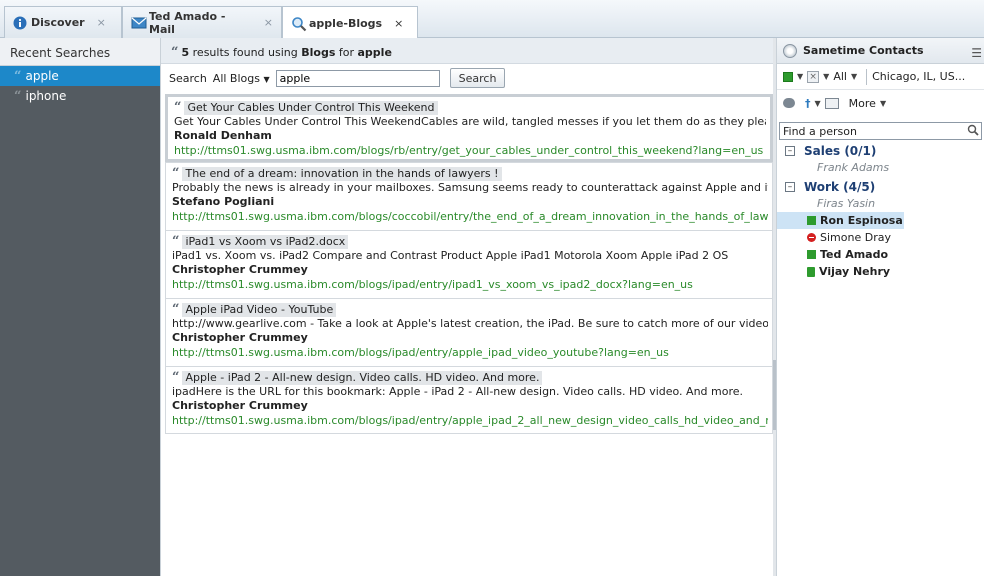 The height and width of the screenshot is (576, 984). What do you see at coordinates (188, 78) in the screenshot?
I see `search-label: Search` at bounding box center [188, 78].